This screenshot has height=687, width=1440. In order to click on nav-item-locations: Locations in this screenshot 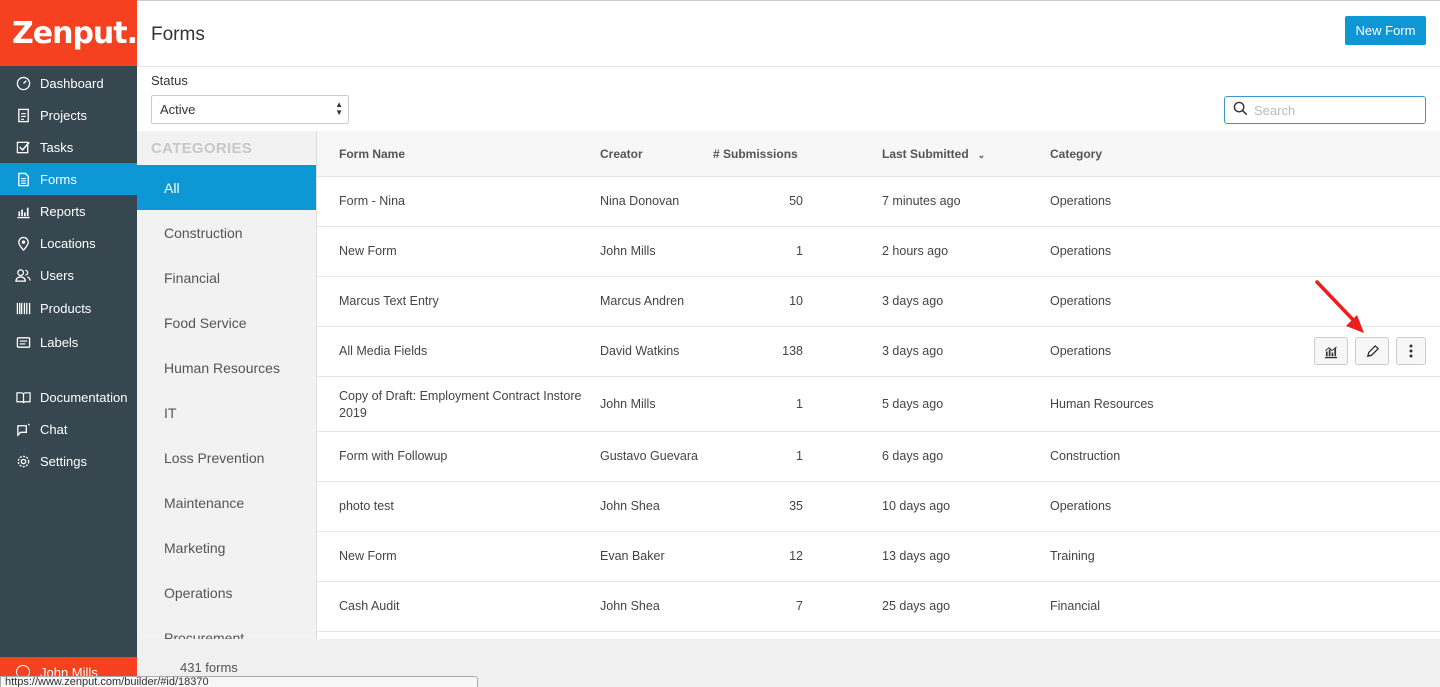, I will do `click(68, 243)`.